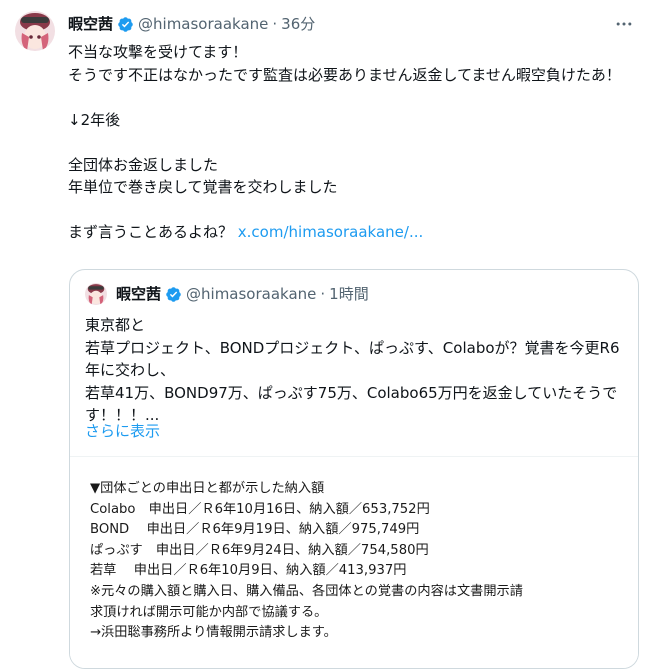 Image resolution: width=648 pixels, height=669 pixels. Describe the element at coordinates (248, 571) in the screenshot. I see `doc-line: 若草 申出日／Ｒ6年10月9日、納入額／413,937円` at that location.